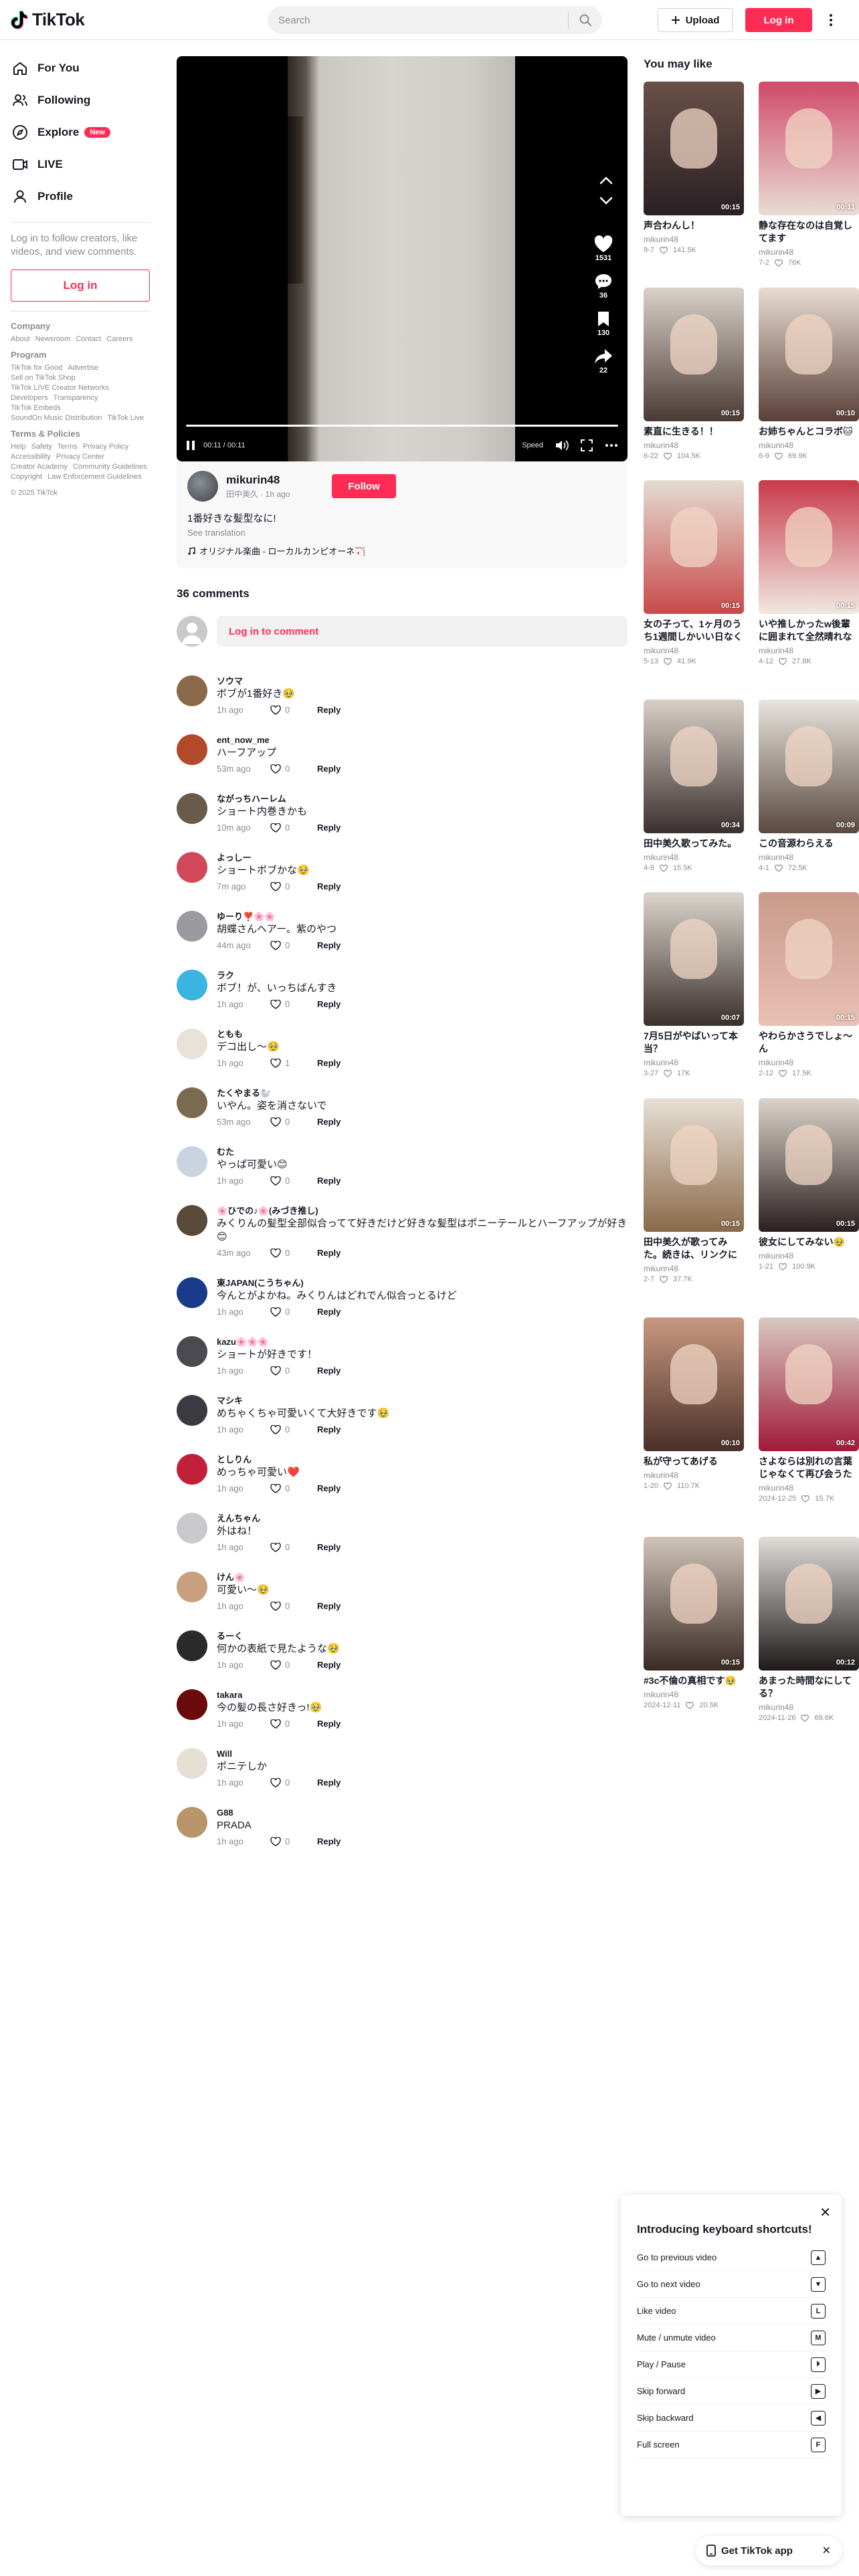  Describe the element at coordinates (279, 1636) in the screenshot. I see `comment-username: るーく` at that location.